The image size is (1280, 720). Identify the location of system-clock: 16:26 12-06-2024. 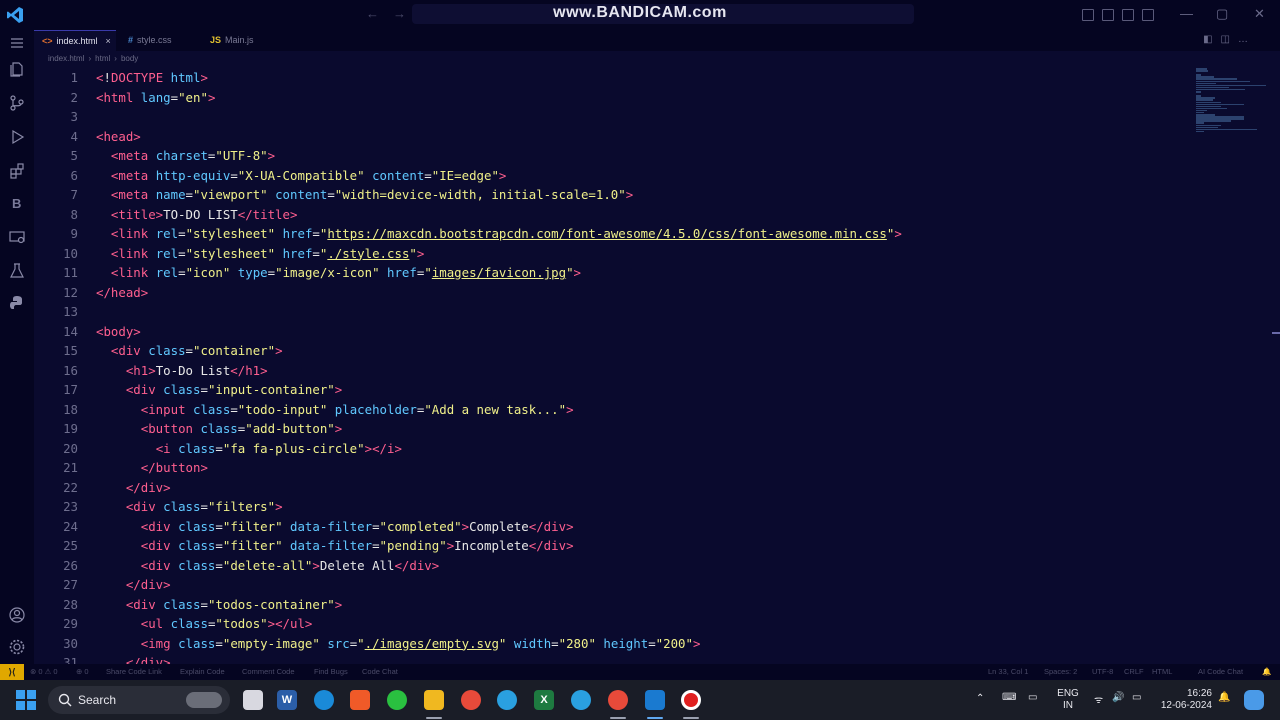
(1181, 700).